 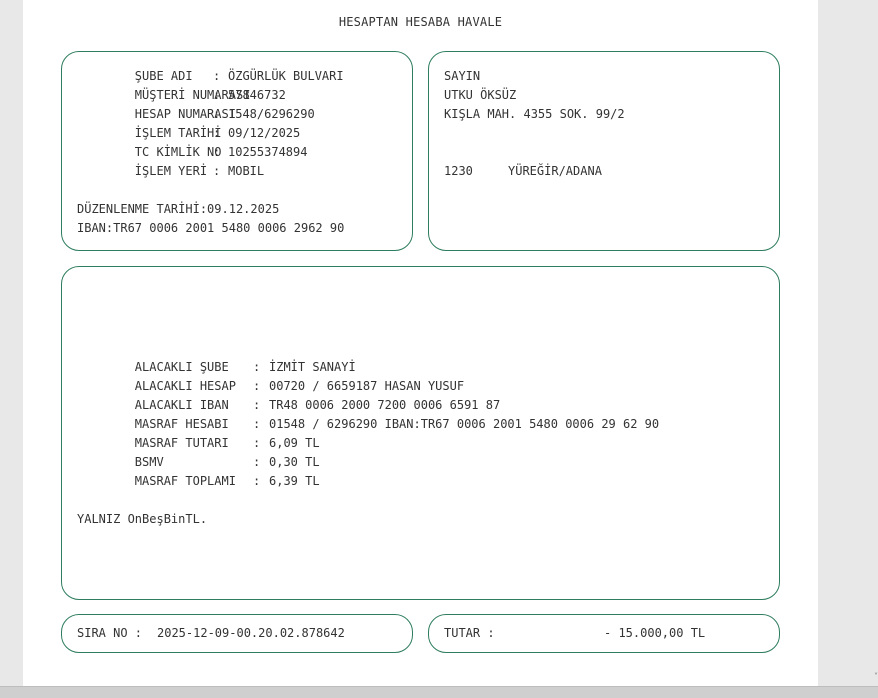 What do you see at coordinates (264, 133) in the screenshot?
I see `field-value: 09/12/2025` at bounding box center [264, 133].